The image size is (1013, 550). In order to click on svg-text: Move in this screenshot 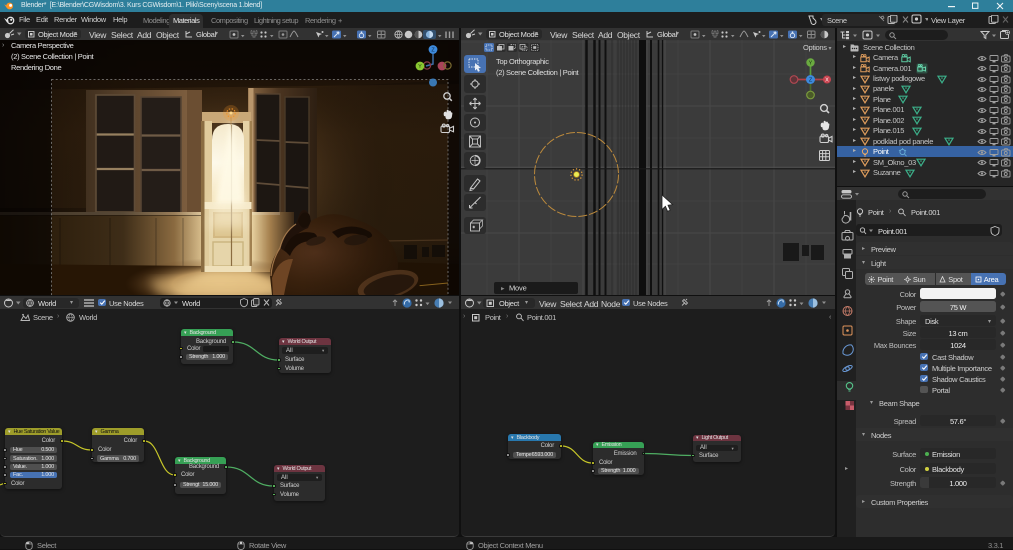, I will do `click(518, 288)`.